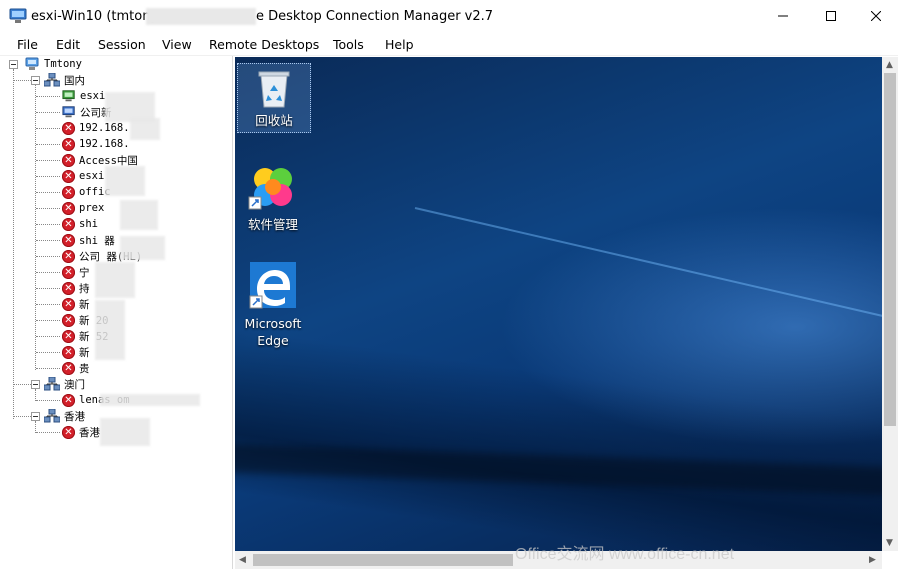 The image size is (898, 569). I want to click on tree-group-label: 澳门, so click(74, 384).